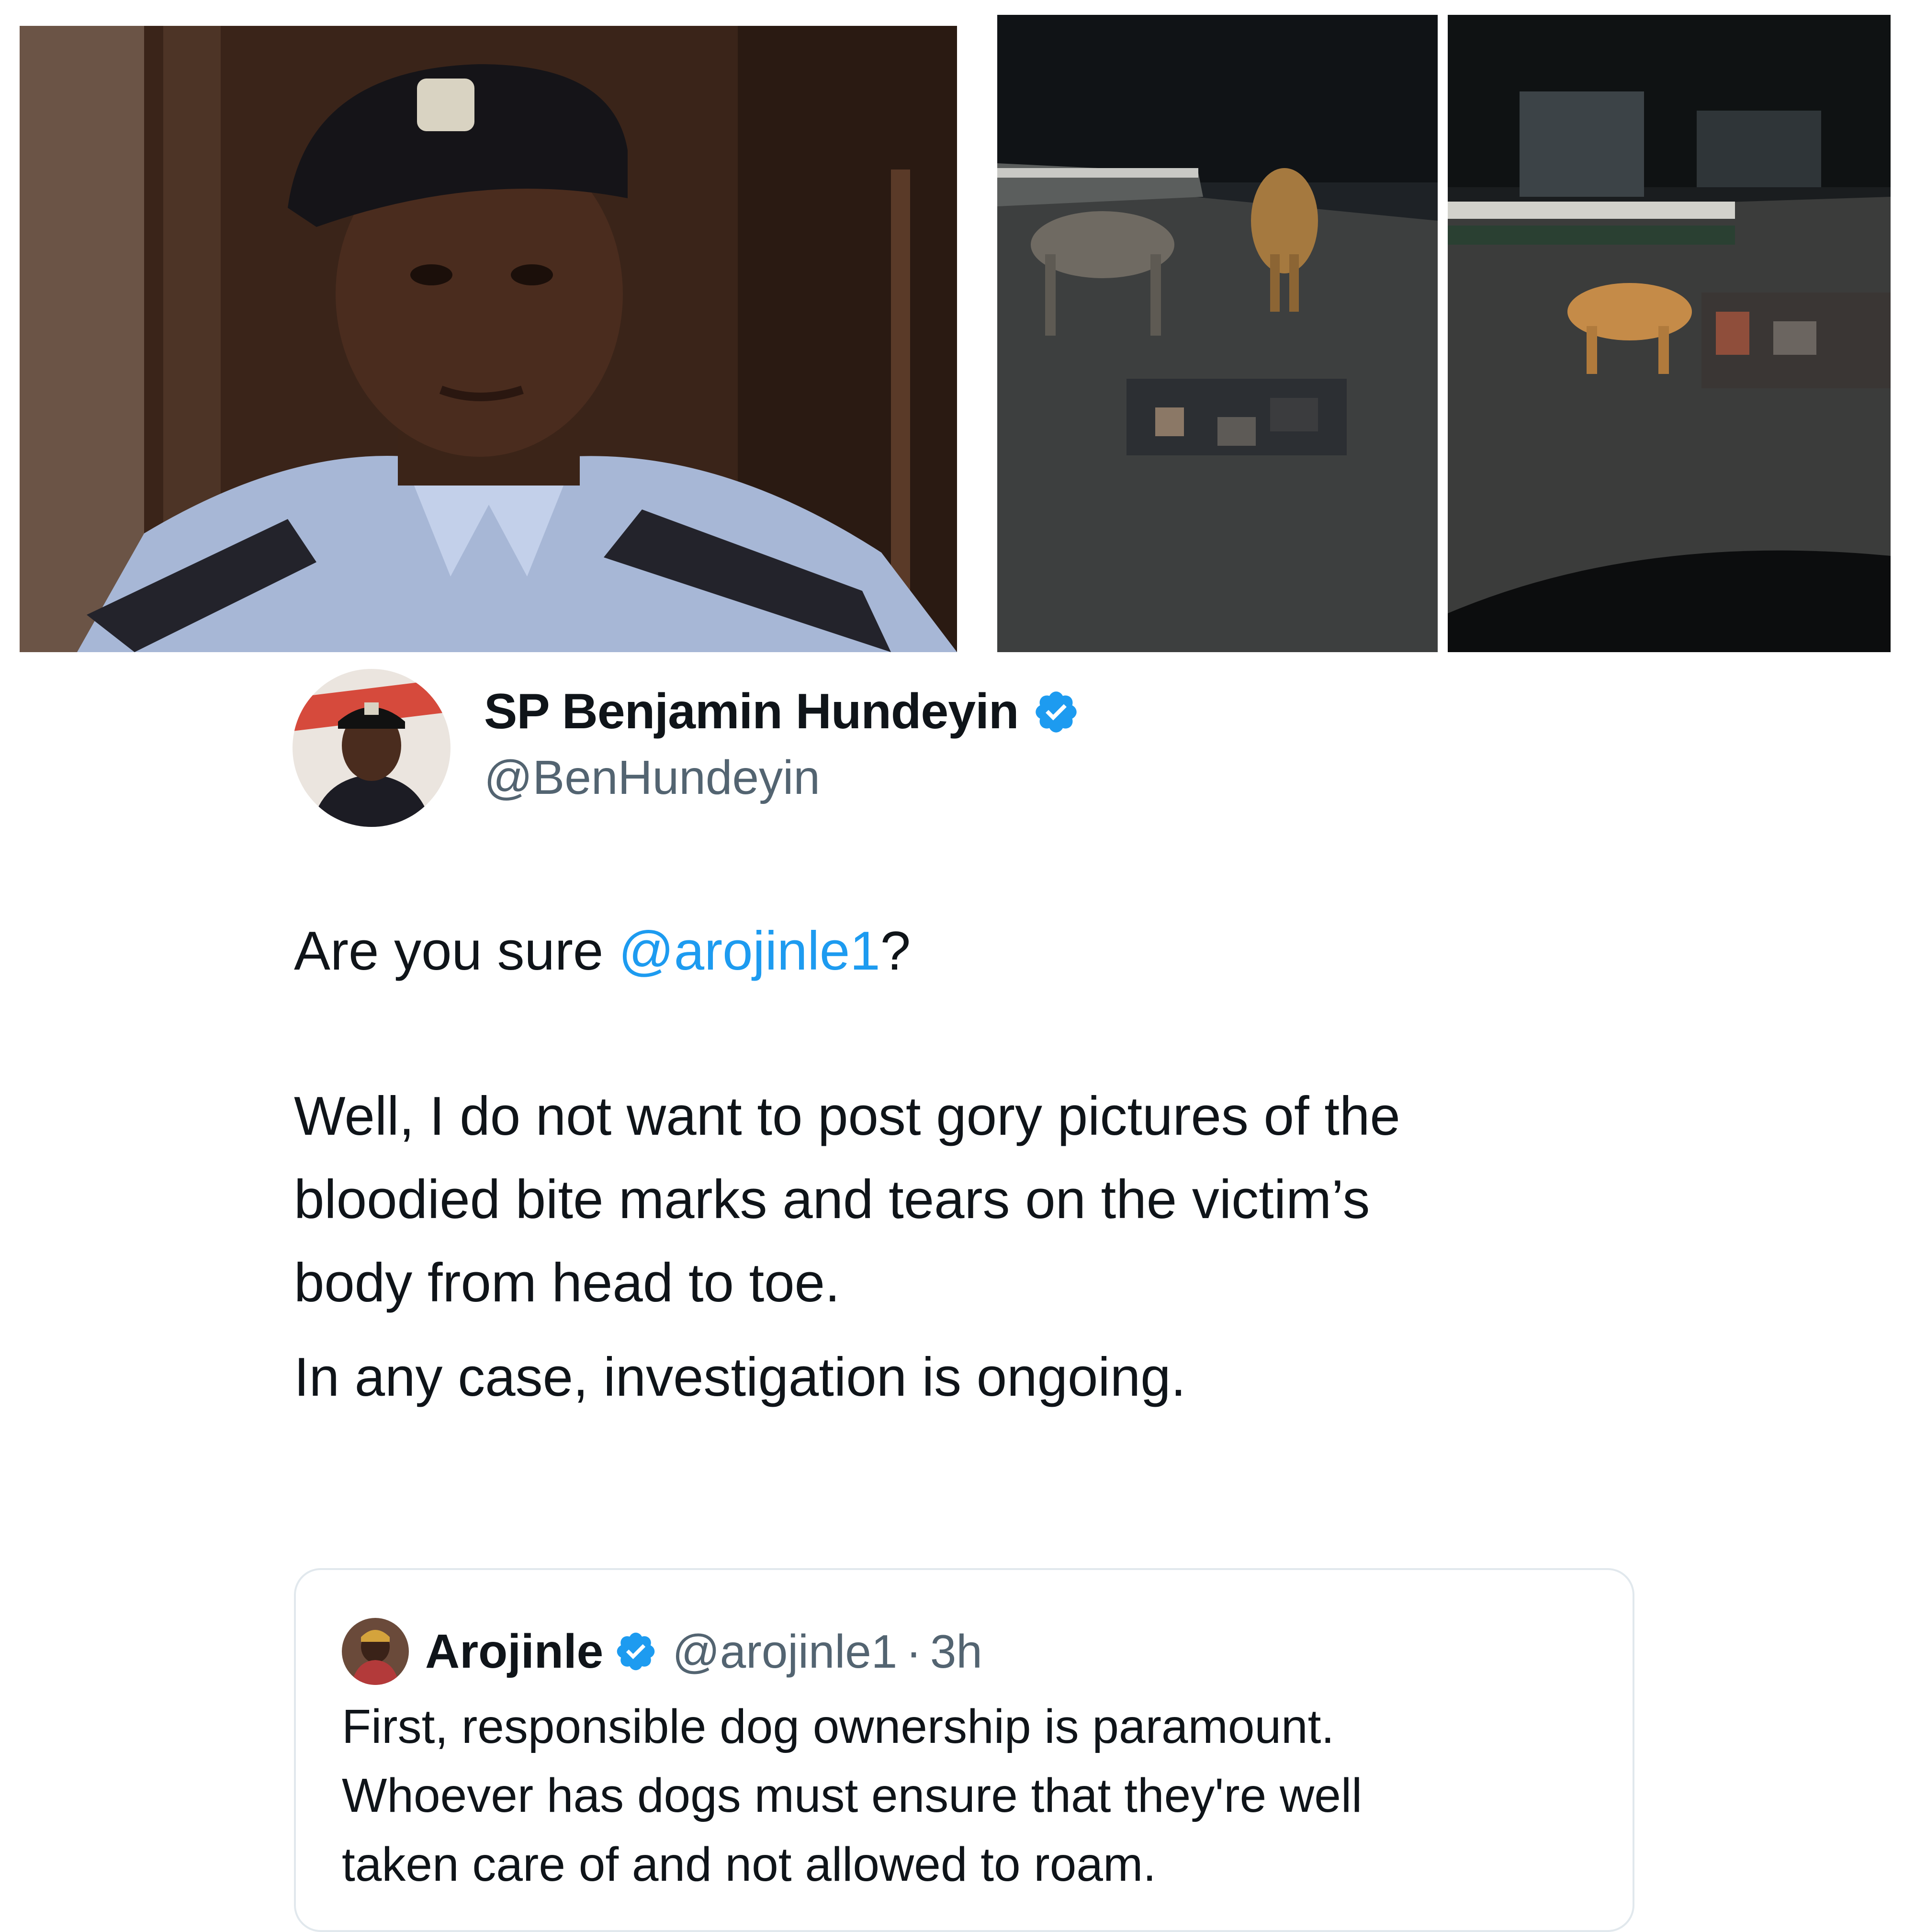  I want to click on quoted-verified-badge-icon, so click(636, 1651).